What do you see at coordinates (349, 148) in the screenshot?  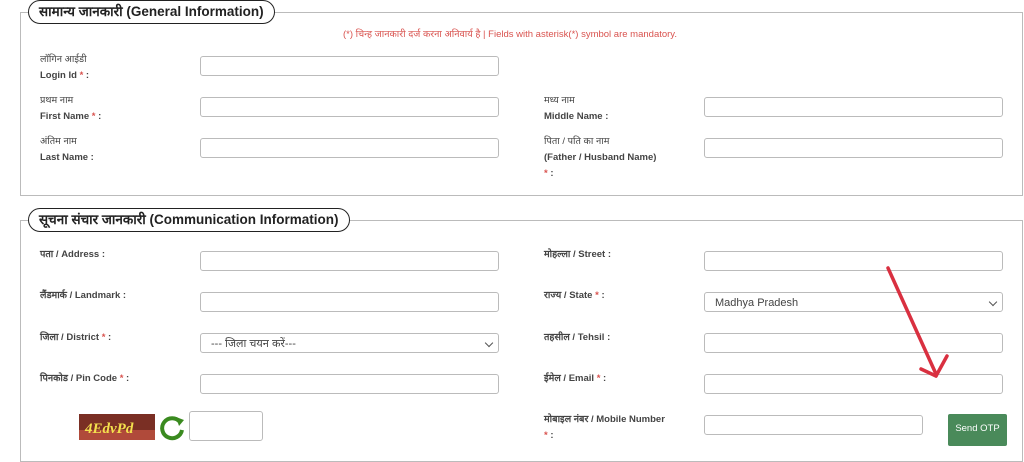 I see `last-name-input` at bounding box center [349, 148].